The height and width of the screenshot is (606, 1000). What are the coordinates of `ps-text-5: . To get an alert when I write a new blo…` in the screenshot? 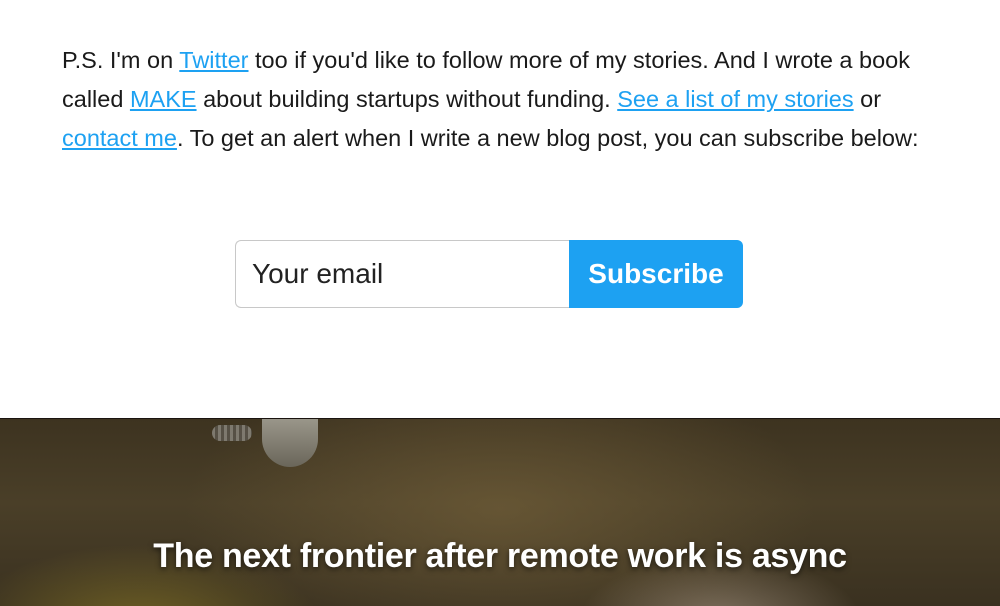 It's located at (547, 138).